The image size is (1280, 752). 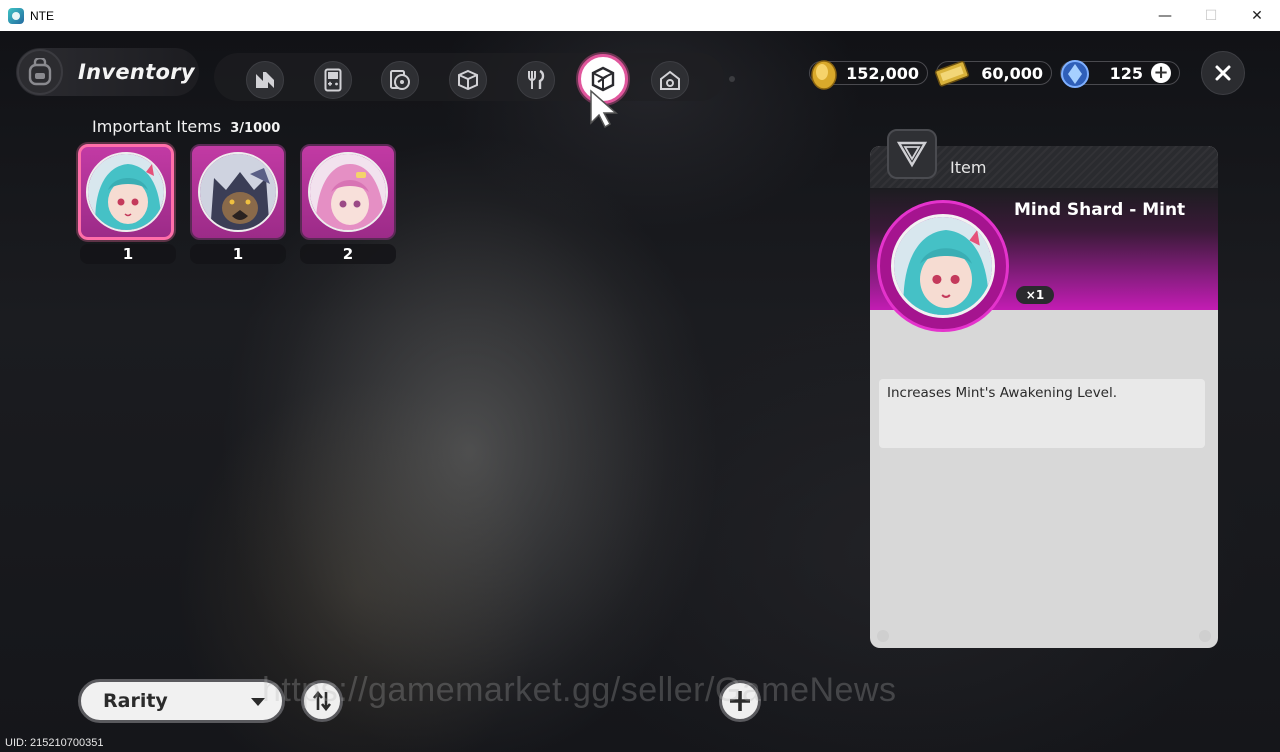 I want to click on mouse-cursor-icon, so click(x=604, y=109).